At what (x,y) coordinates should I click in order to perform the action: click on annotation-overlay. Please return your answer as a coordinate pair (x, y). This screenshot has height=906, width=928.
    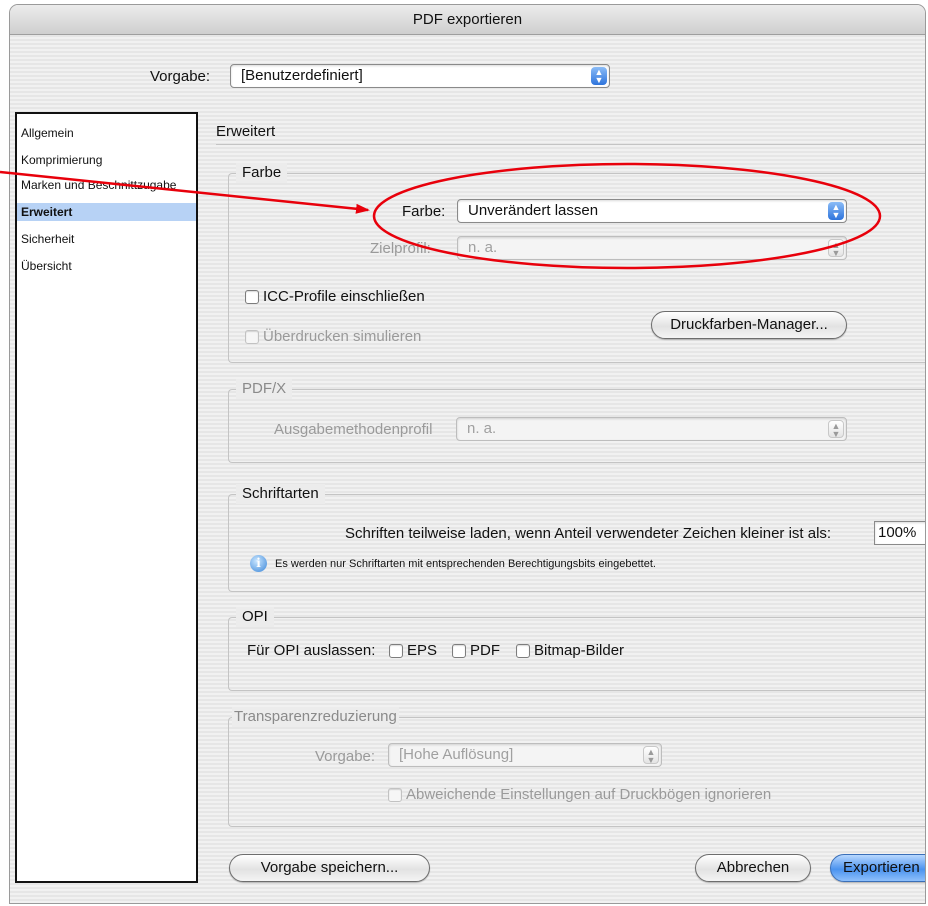
    Looking at the image, I should click on (441, 216).